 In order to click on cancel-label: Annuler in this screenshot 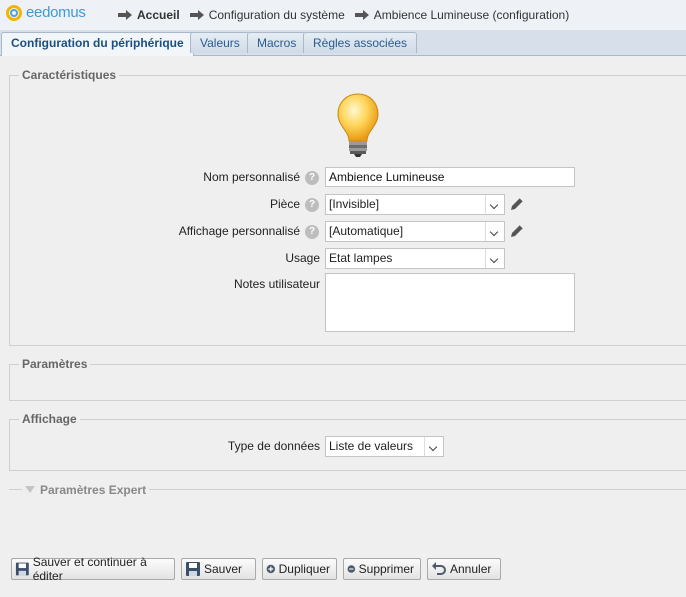, I will do `click(471, 569)`.